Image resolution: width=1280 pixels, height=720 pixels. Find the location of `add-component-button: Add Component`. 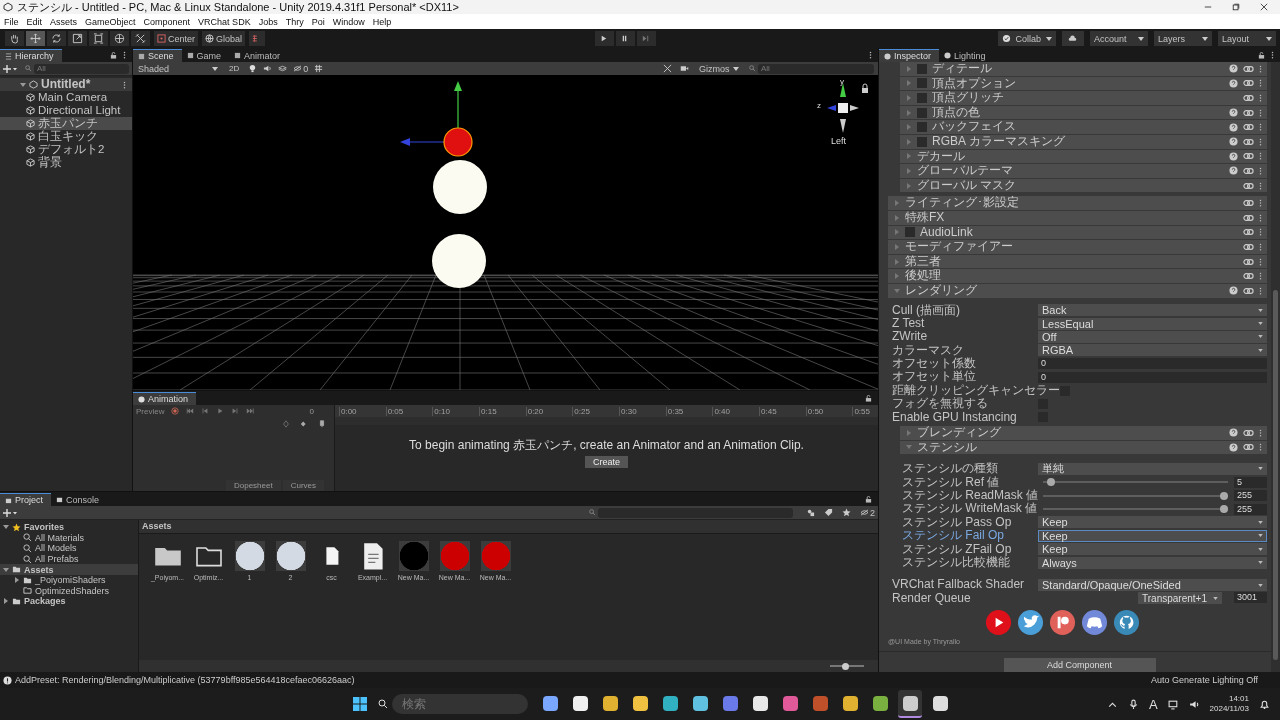

add-component-button: Add Component is located at coordinates (1079, 665).